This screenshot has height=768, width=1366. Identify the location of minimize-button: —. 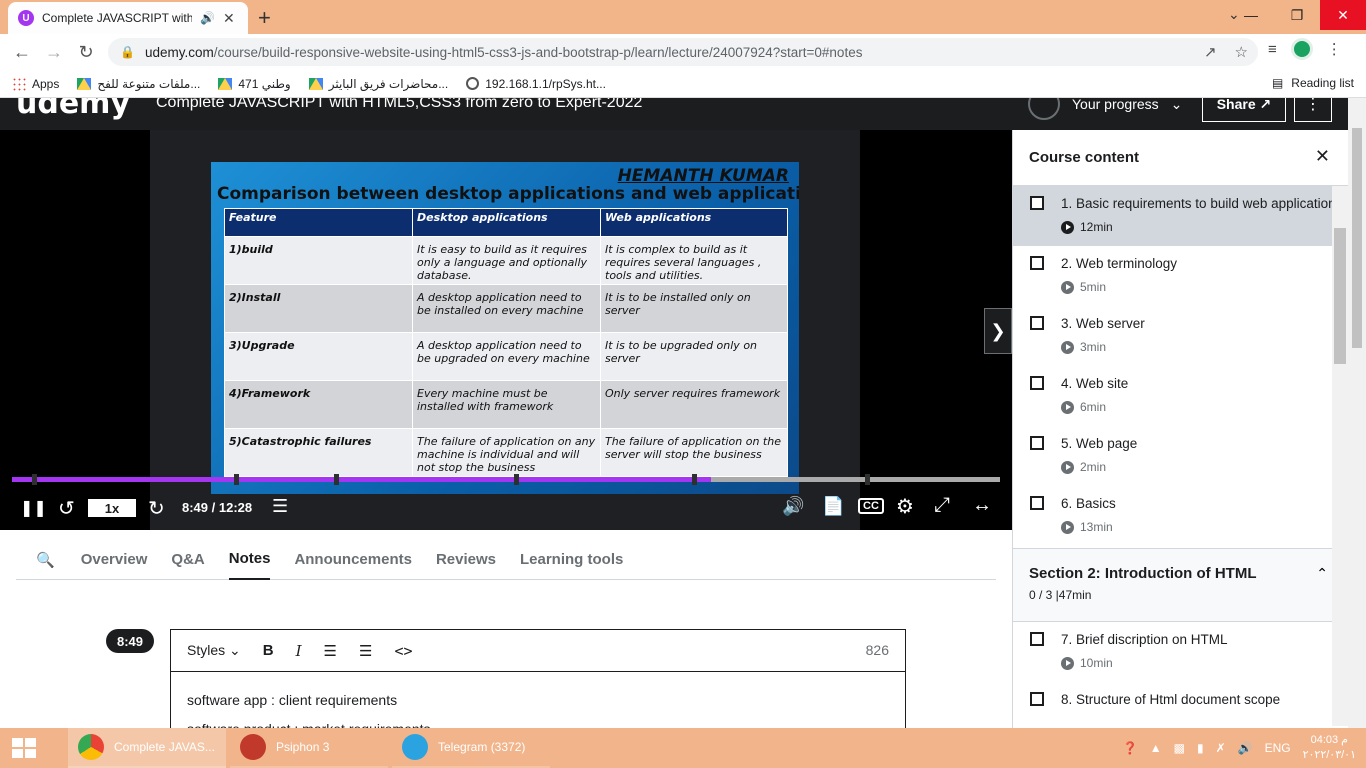
(1251, 15).